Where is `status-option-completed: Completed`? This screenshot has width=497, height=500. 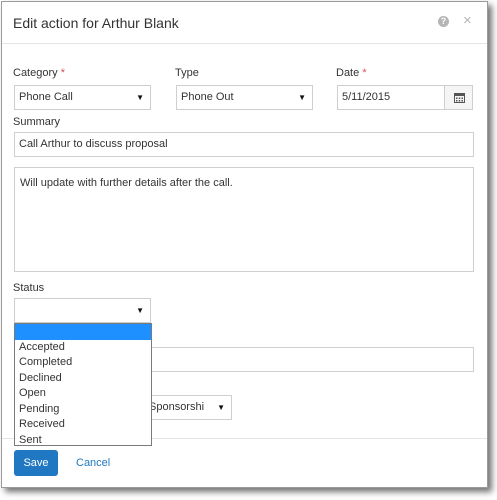
status-option-completed: Completed is located at coordinates (83, 363).